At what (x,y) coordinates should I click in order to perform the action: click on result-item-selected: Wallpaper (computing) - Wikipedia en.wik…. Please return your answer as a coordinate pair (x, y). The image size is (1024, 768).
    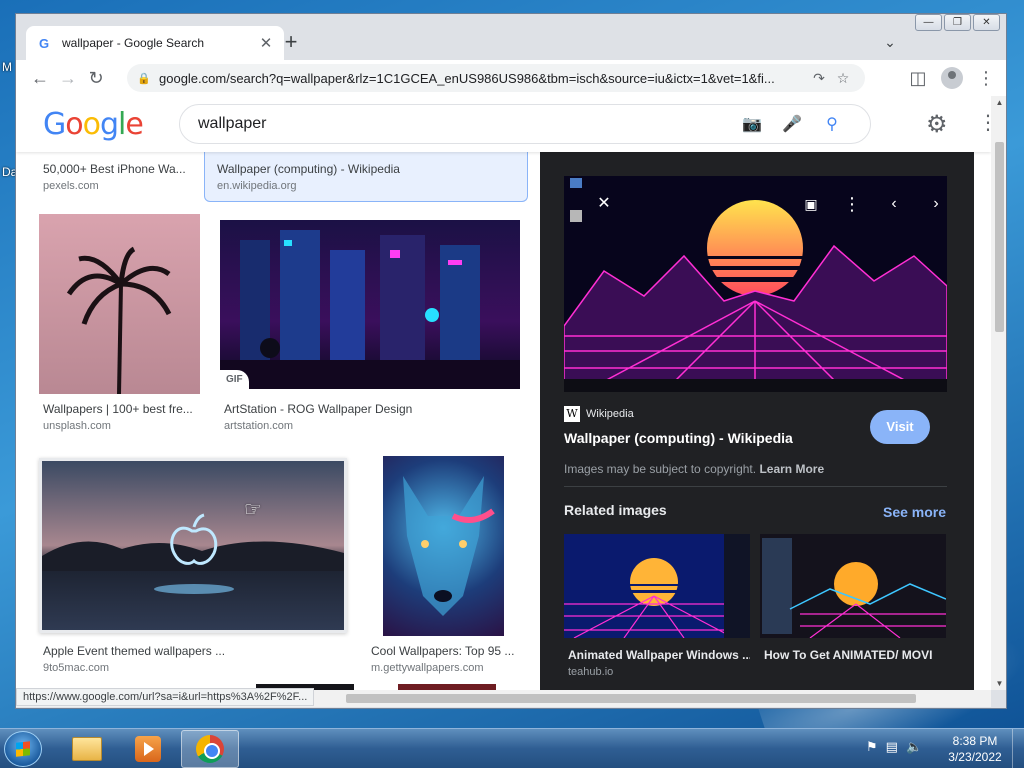
    Looking at the image, I should click on (366, 177).